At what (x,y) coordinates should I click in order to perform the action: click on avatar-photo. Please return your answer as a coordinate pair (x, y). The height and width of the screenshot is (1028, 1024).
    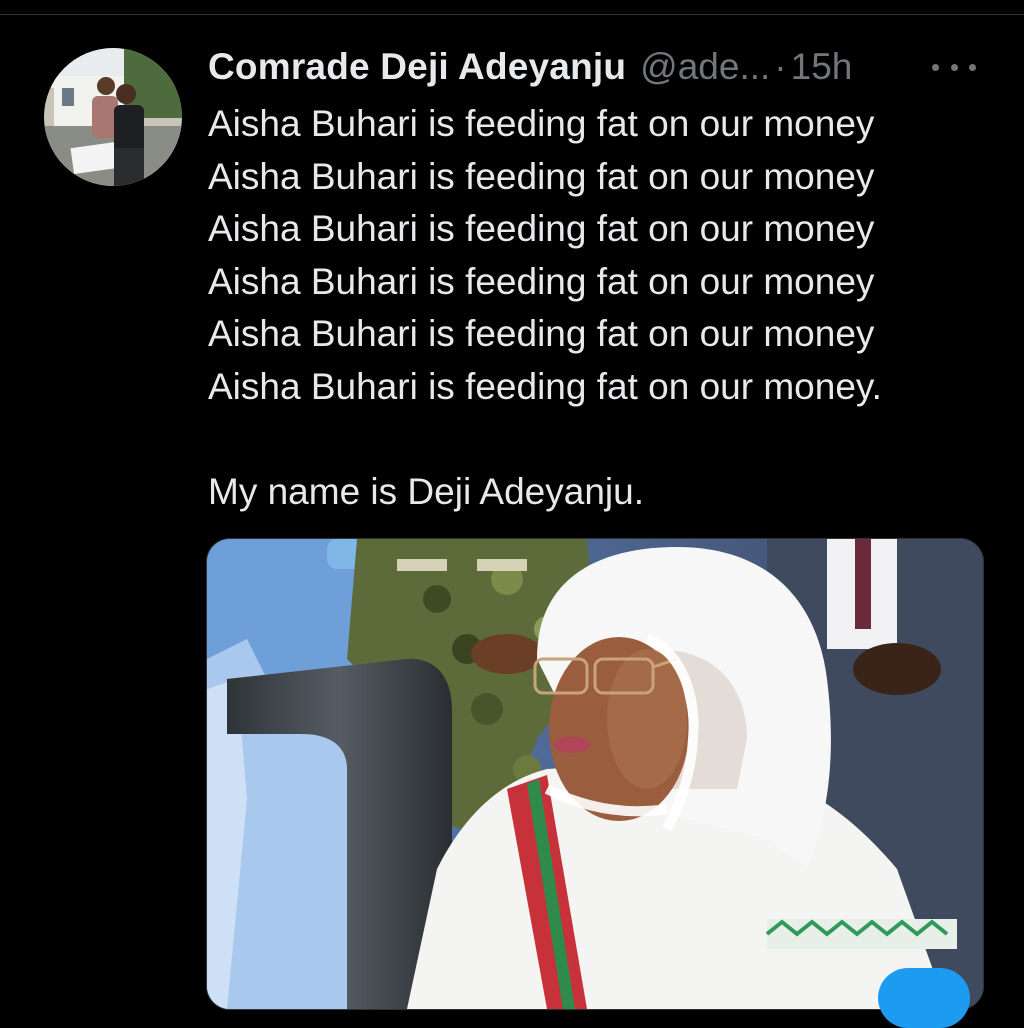
    Looking at the image, I should click on (113, 117).